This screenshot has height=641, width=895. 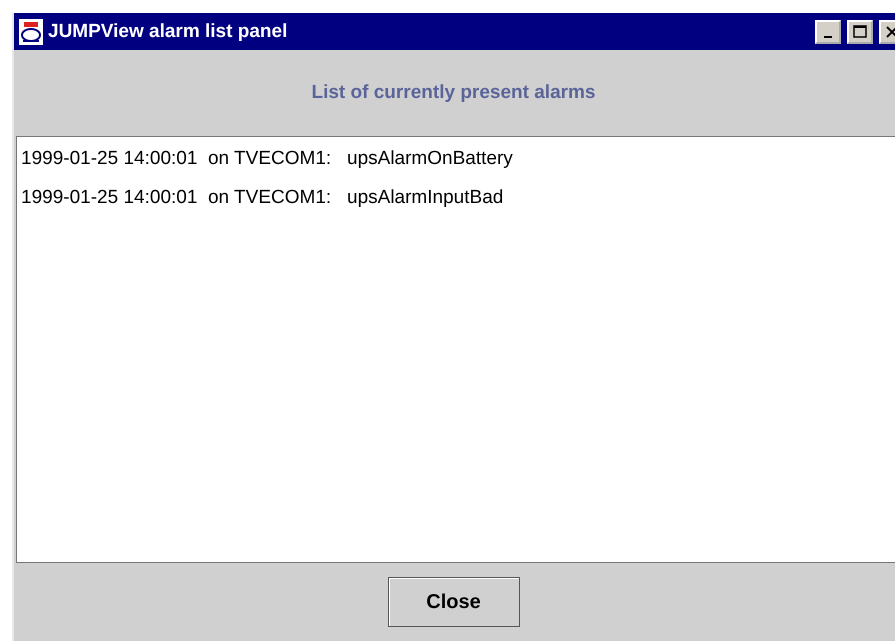 I want to click on maximize-button, so click(x=860, y=32).